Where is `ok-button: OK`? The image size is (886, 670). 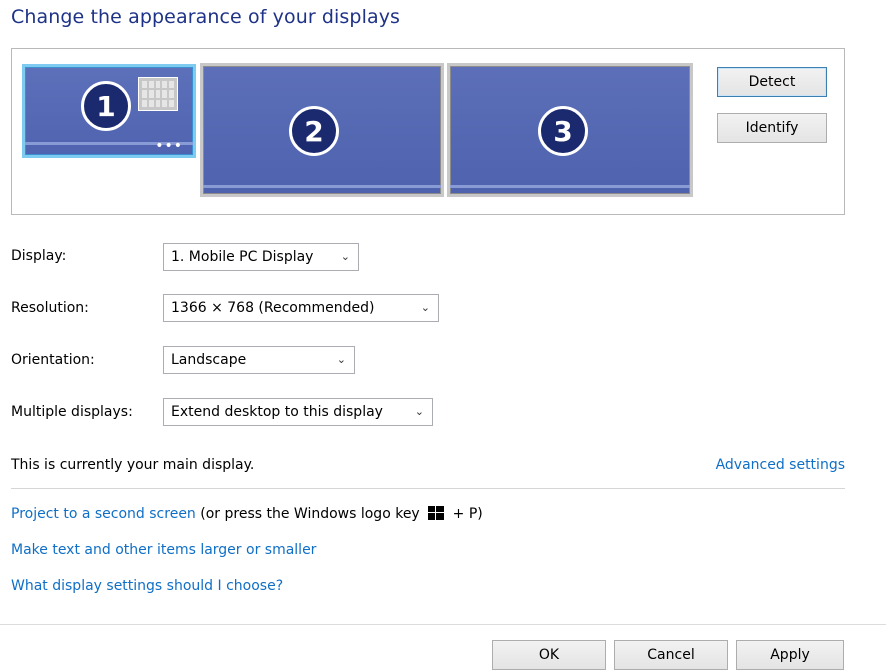 ok-button: OK is located at coordinates (549, 655).